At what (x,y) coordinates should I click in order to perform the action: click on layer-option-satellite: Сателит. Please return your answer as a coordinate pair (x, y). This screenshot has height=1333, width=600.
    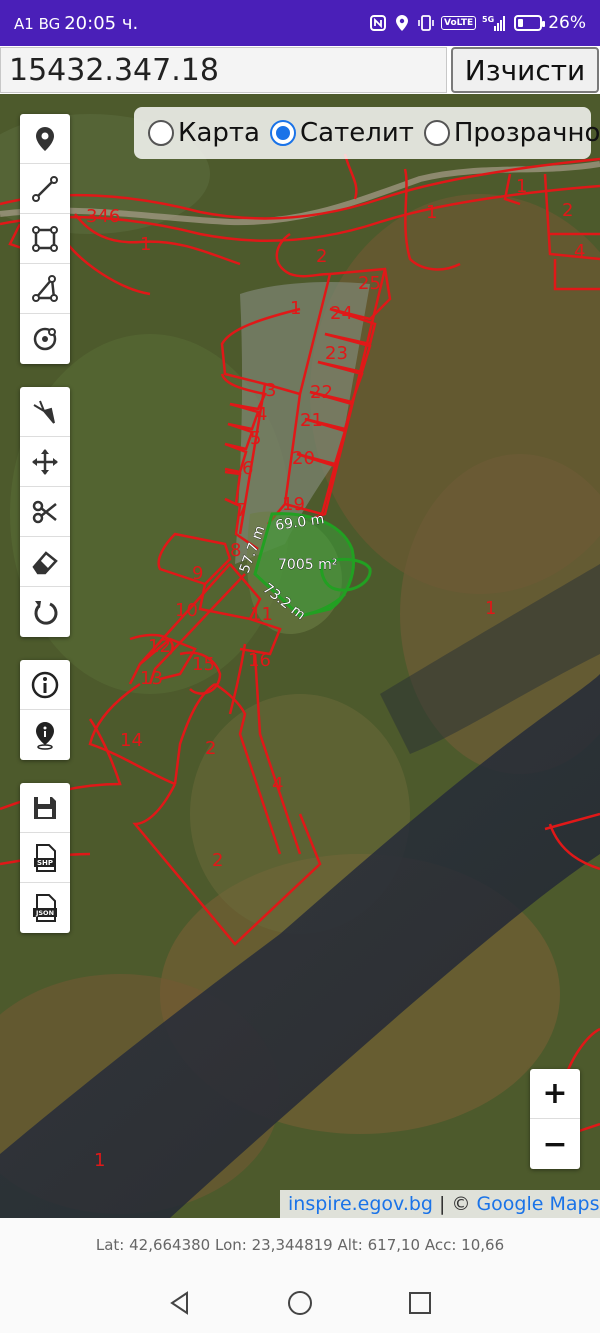
    Looking at the image, I should click on (341, 133).